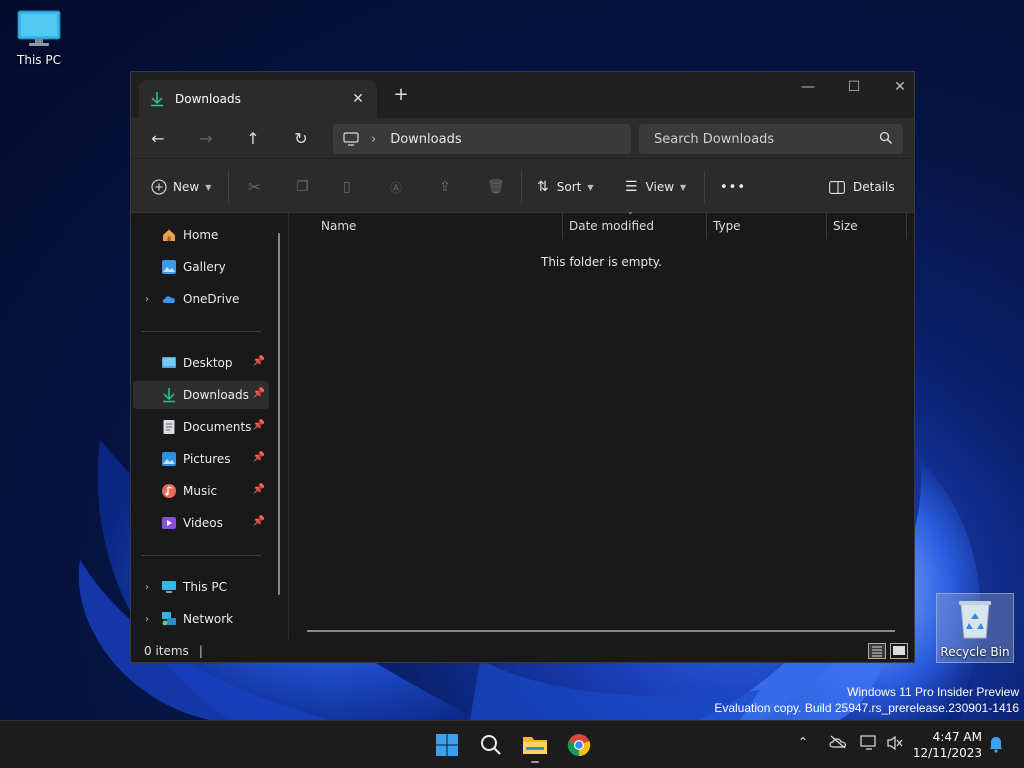  I want to click on breadcrumb-location: Downloads, so click(425, 139).